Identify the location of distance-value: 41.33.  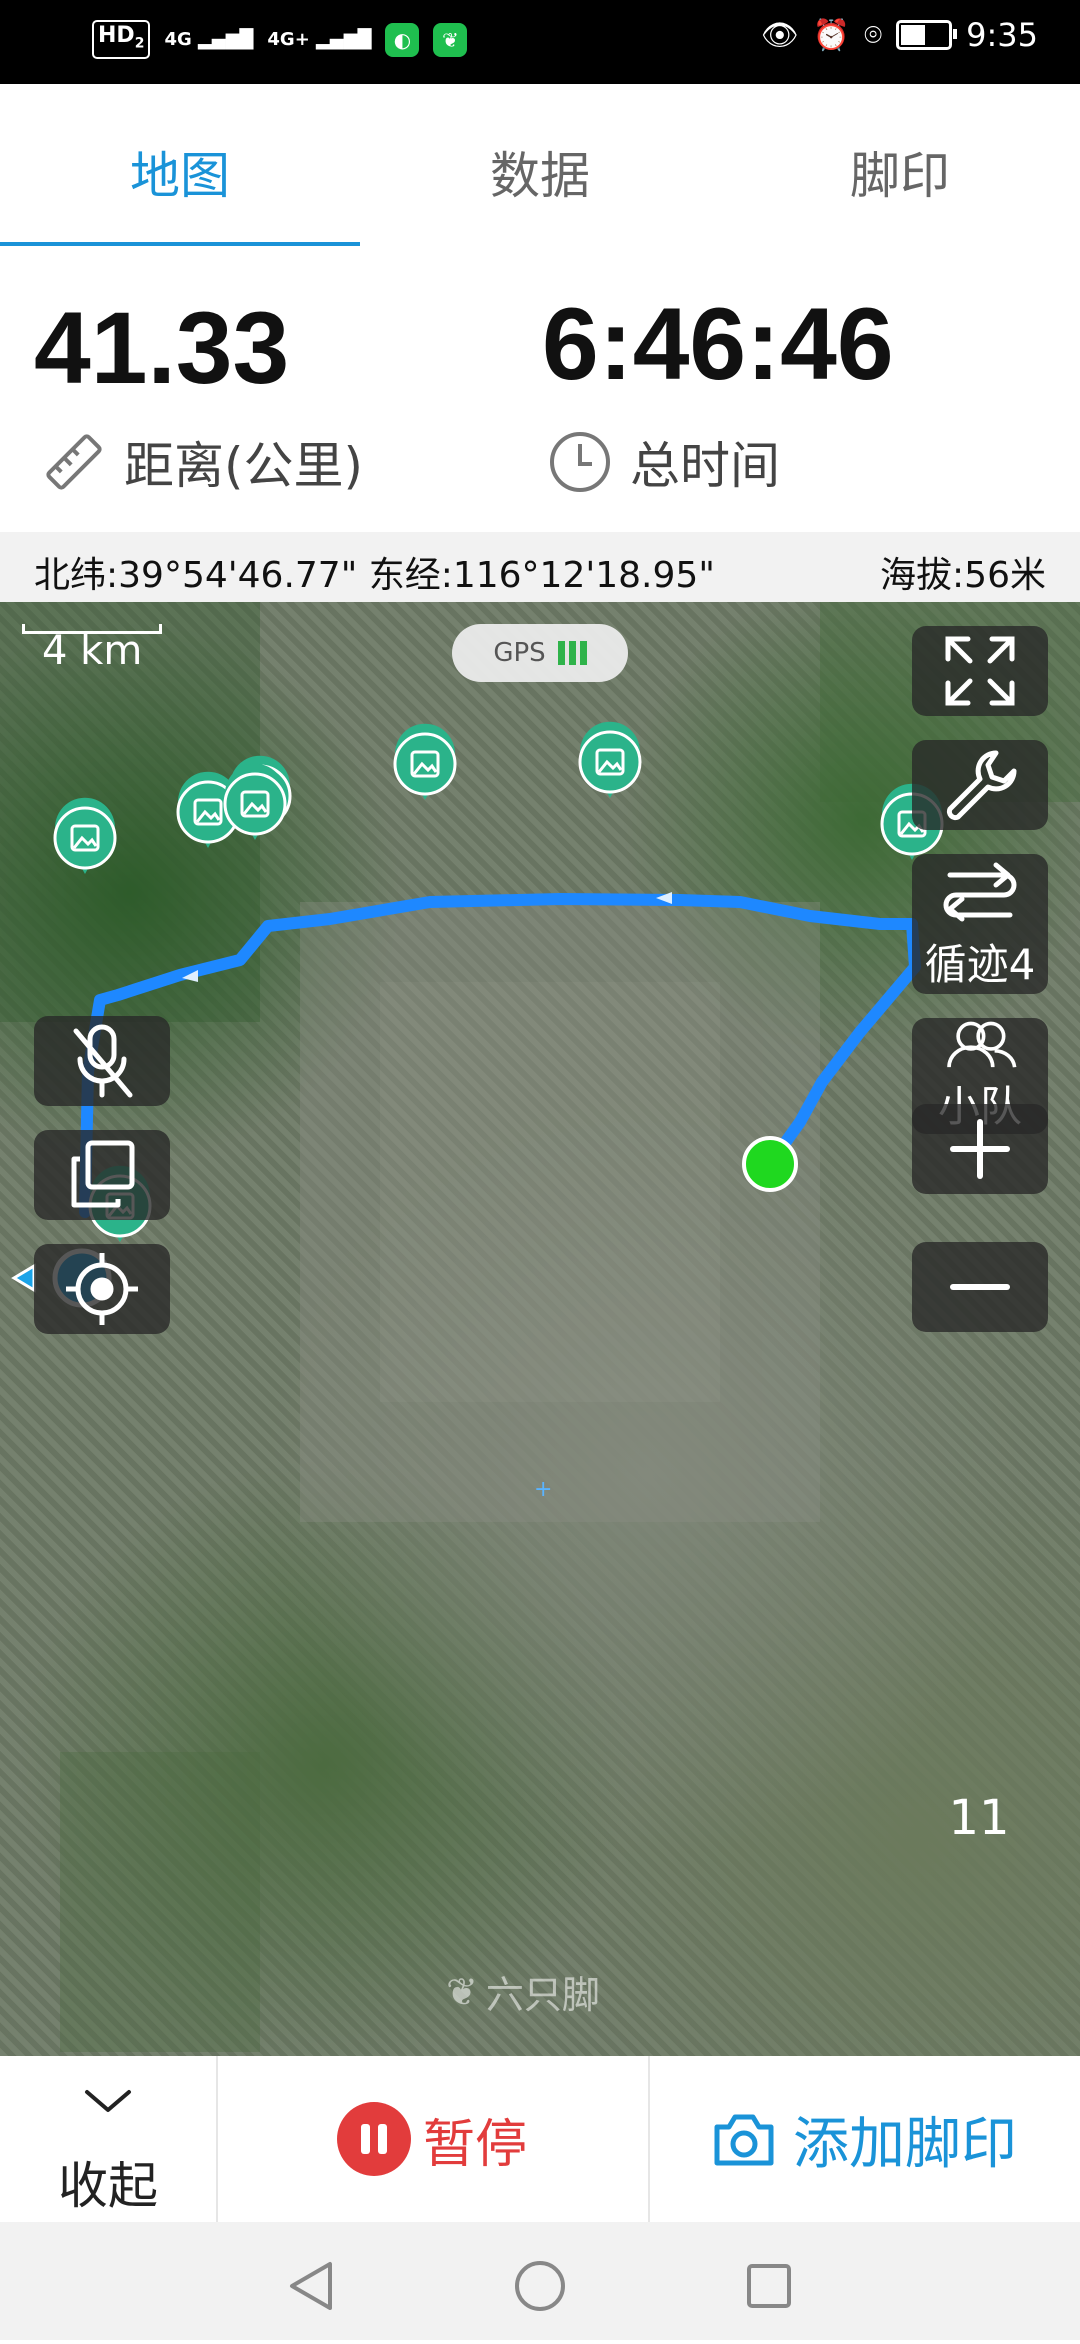
(162, 348).